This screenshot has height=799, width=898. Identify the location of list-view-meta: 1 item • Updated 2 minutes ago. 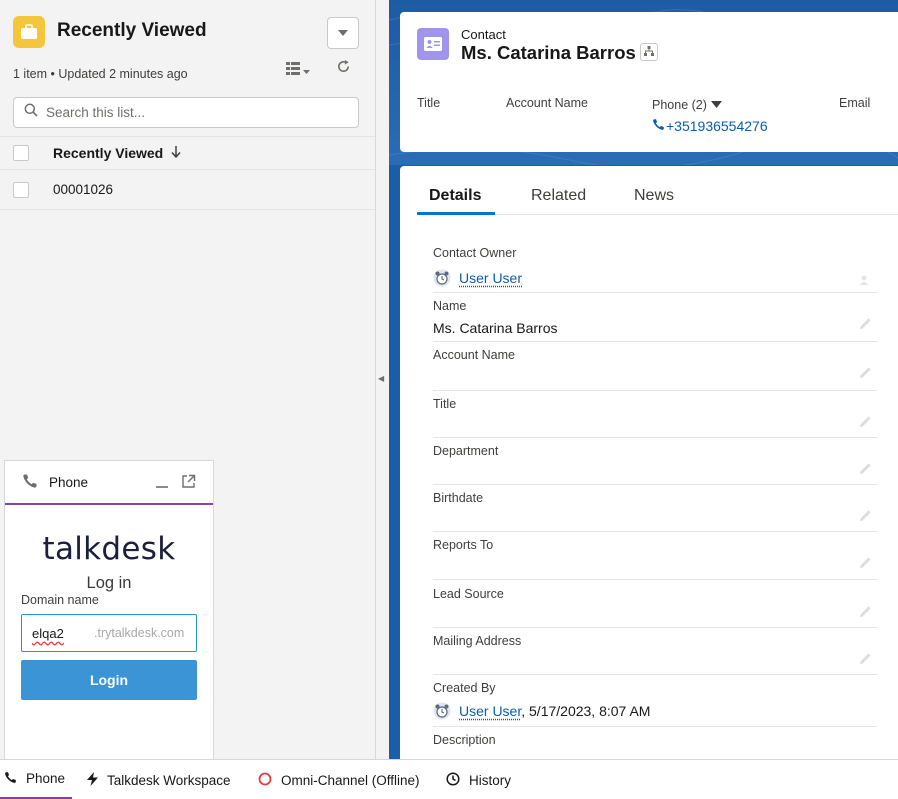
(100, 74).